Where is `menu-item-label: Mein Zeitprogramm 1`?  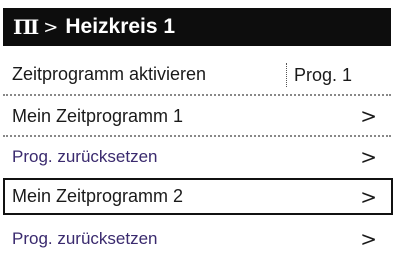
menu-item-label: Mein Zeitprogramm 1 is located at coordinates (98, 115).